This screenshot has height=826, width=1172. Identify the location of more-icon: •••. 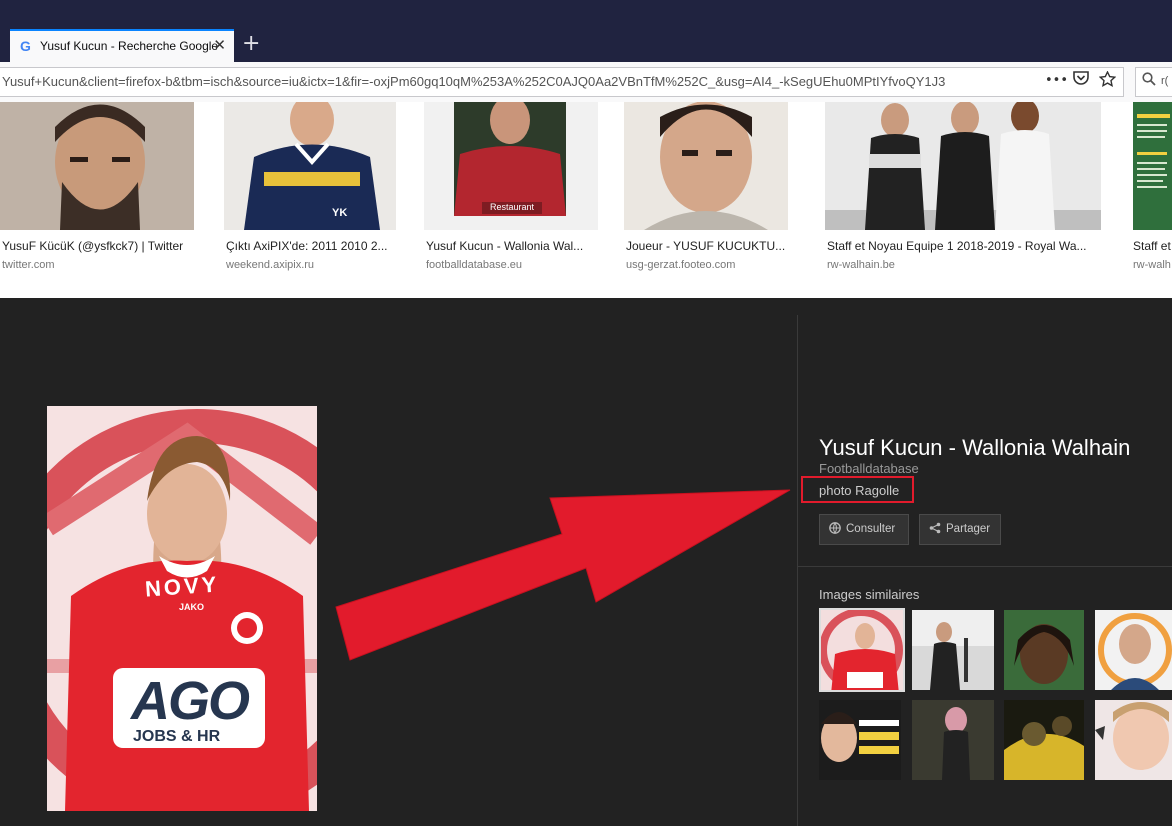
(1056, 80).